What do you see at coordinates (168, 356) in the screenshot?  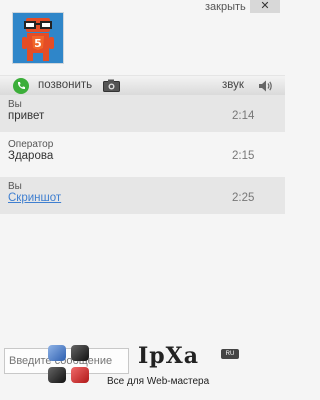 I see `watermark-title: IpXa` at bounding box center [168, 356].